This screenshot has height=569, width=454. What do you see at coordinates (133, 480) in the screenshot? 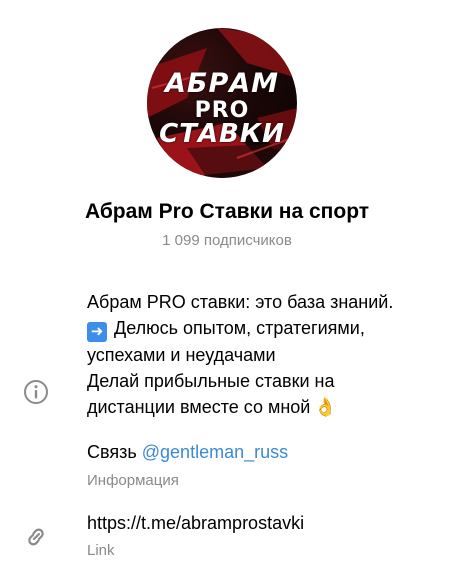
I see `info-section-label: Информация` at bounding box center [133, 480].